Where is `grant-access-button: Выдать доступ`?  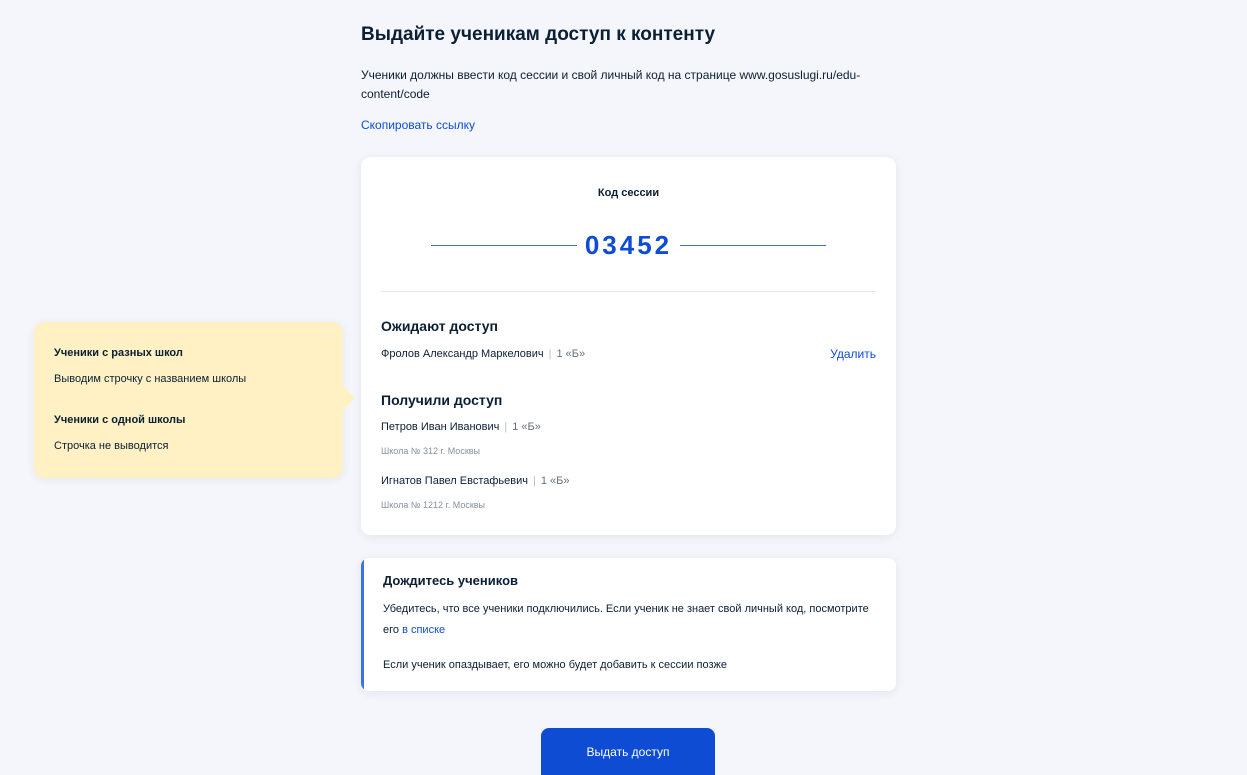
grant-access-button: Выдать доступ is located at coordinates (628, 751).